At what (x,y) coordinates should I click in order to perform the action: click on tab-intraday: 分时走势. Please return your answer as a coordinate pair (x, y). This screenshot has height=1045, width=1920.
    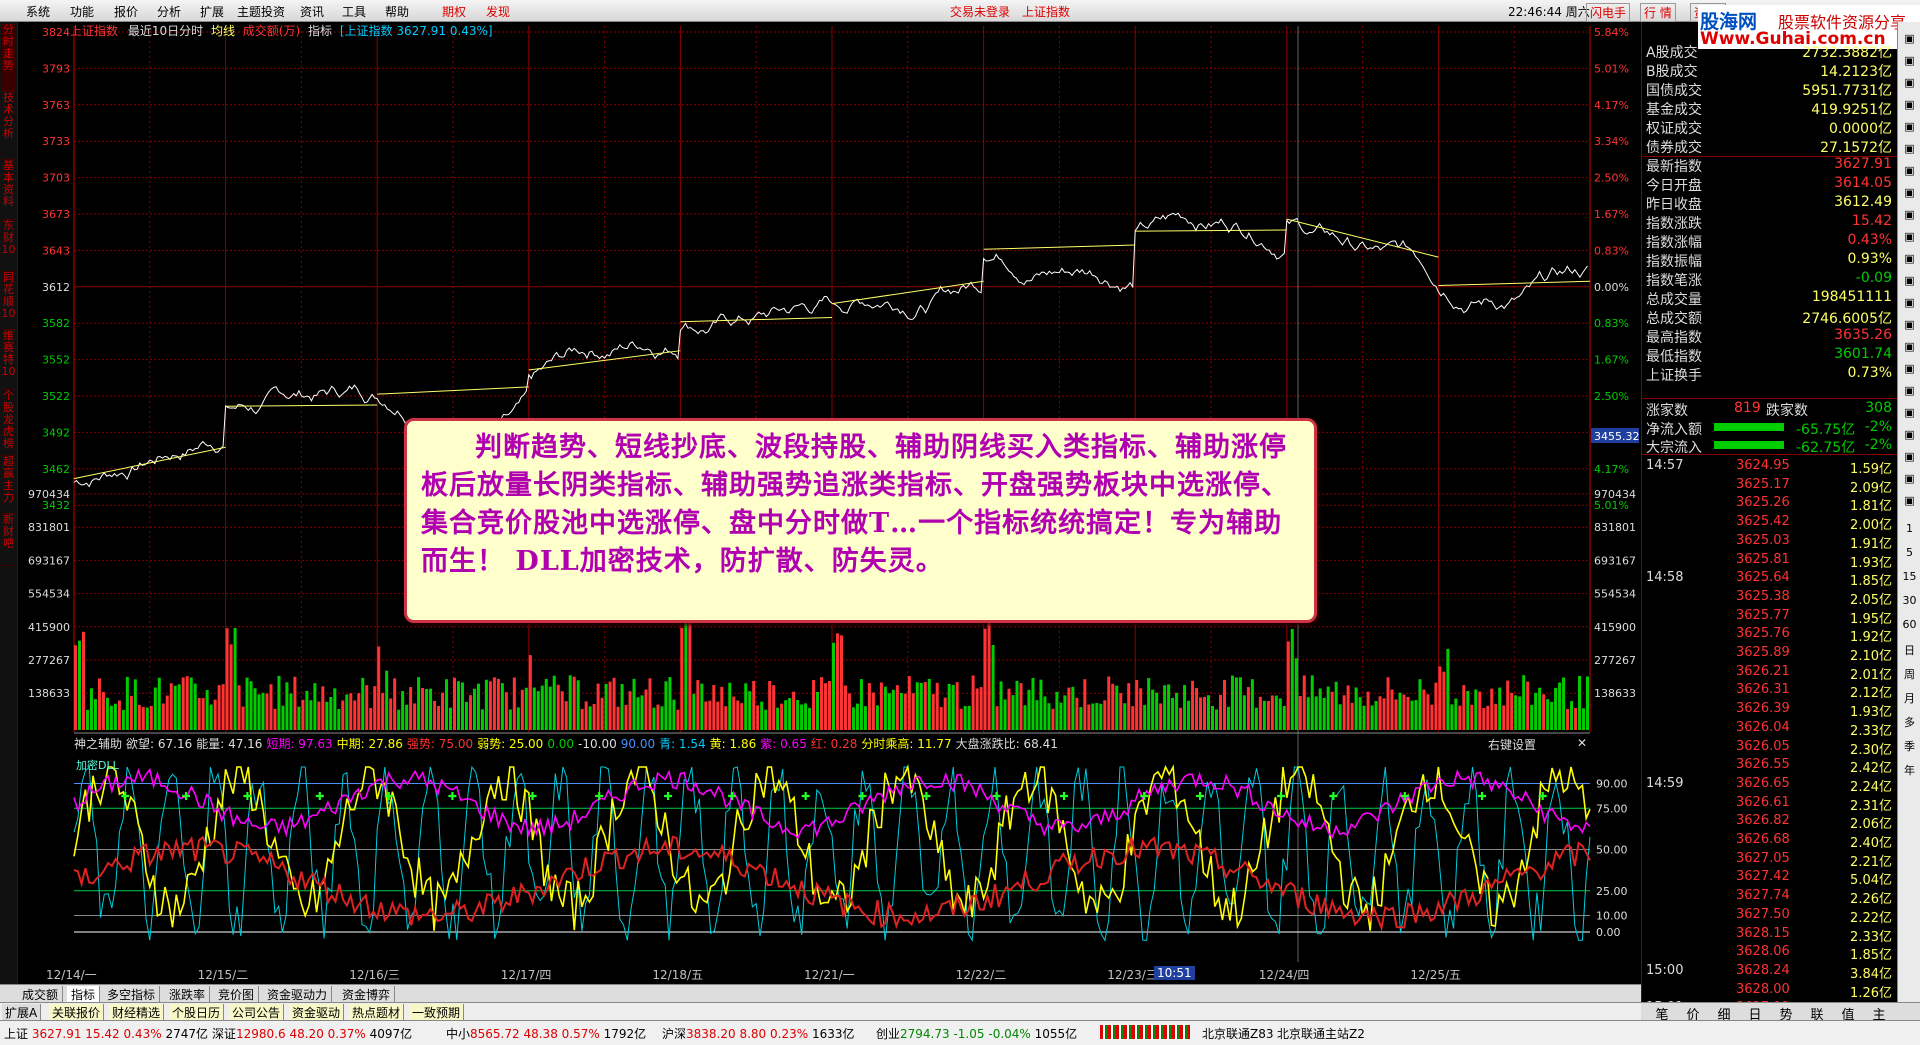
    Looking at the image, I should click on (8, 58).